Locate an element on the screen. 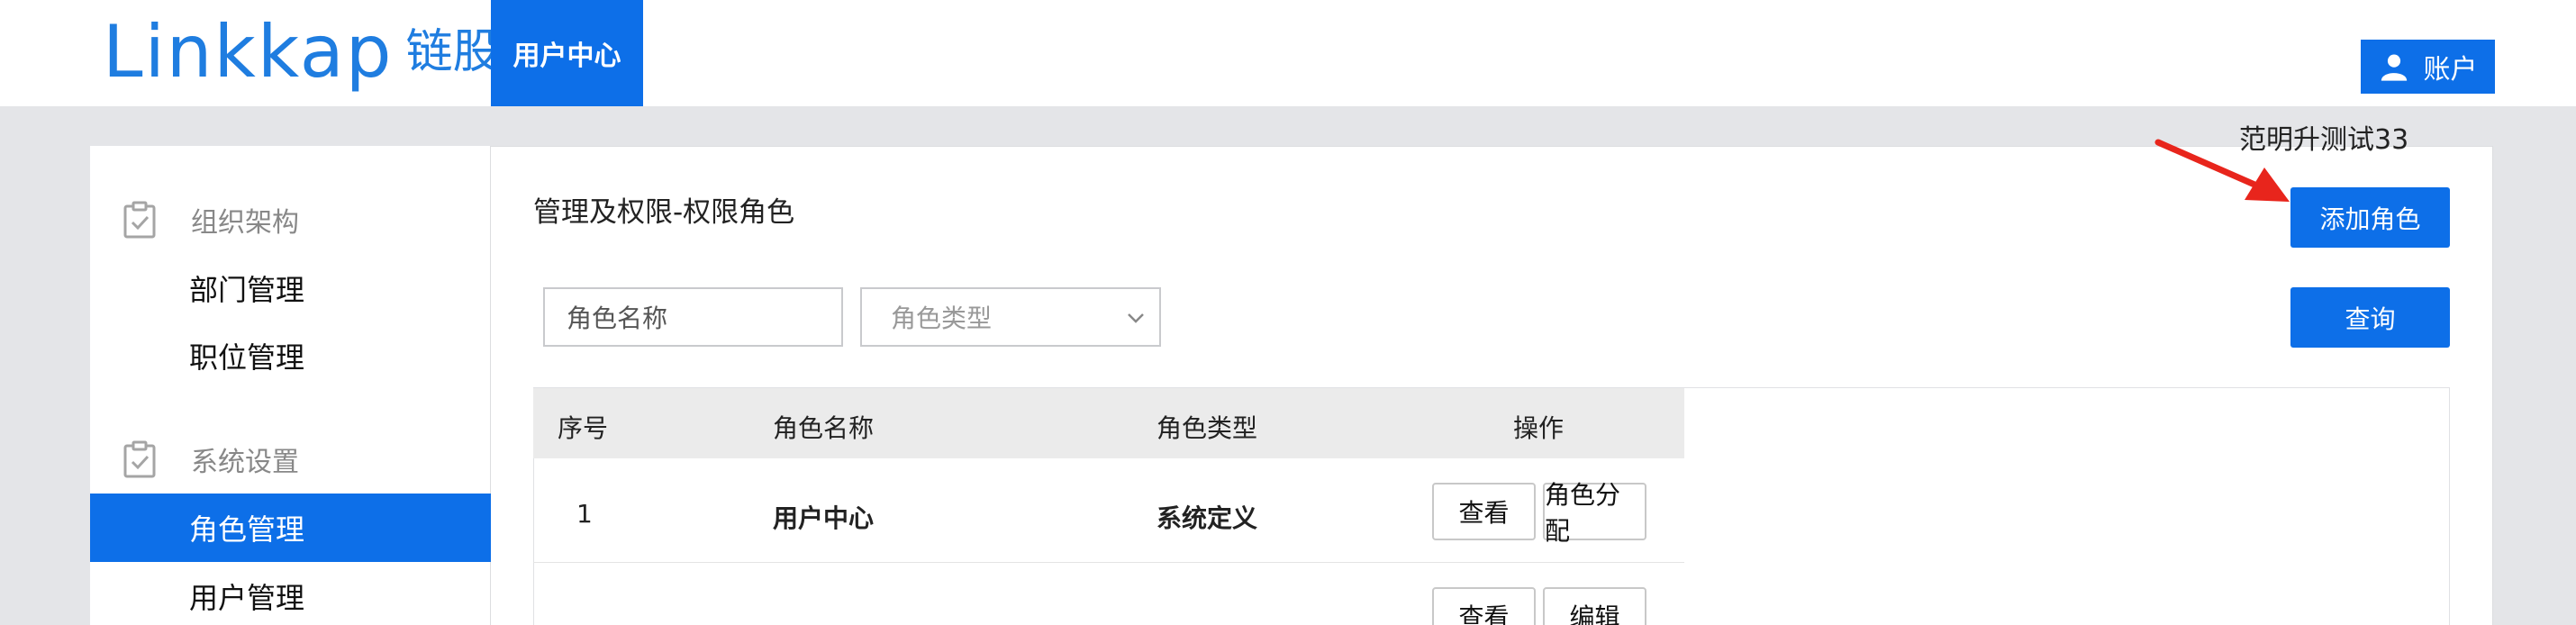  role-type-placeholder: 角色类型 is located at coordinates (942, 318).